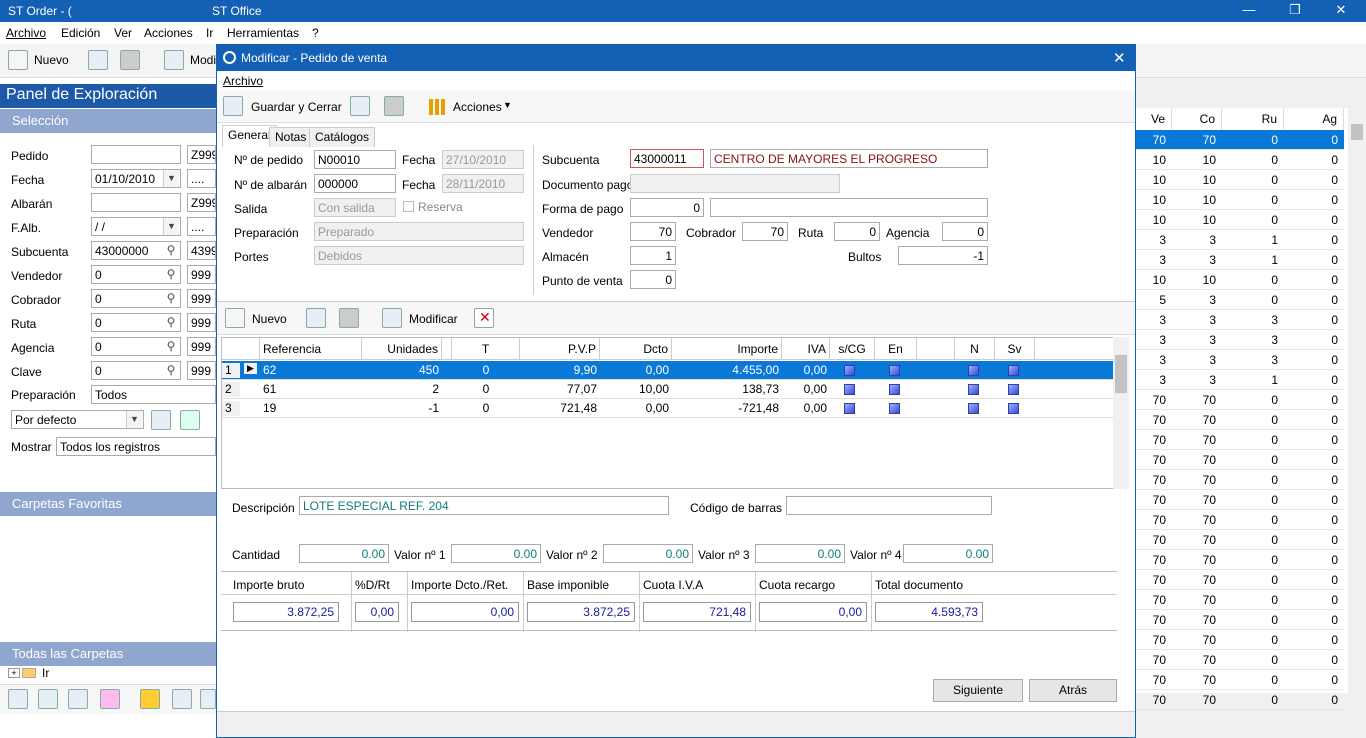  What do you see at coordinates (201, 154) in the screenshot?
I see `filter-to-0: Z999` at bounding box center [201, 154].